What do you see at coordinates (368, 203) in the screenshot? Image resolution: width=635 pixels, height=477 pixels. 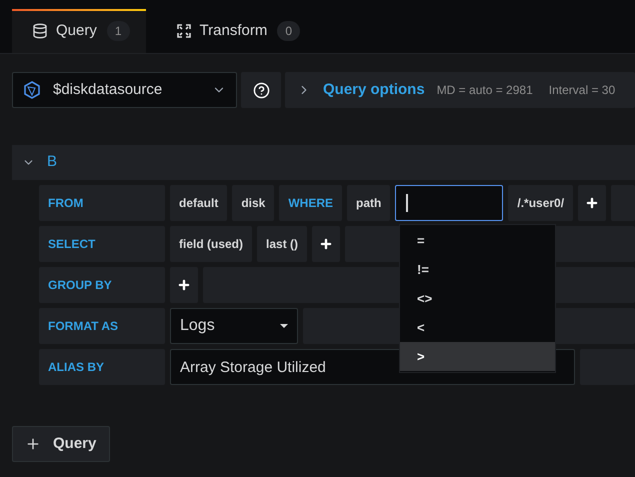 I see `query-segment: path` at bounding box center [368, 203].